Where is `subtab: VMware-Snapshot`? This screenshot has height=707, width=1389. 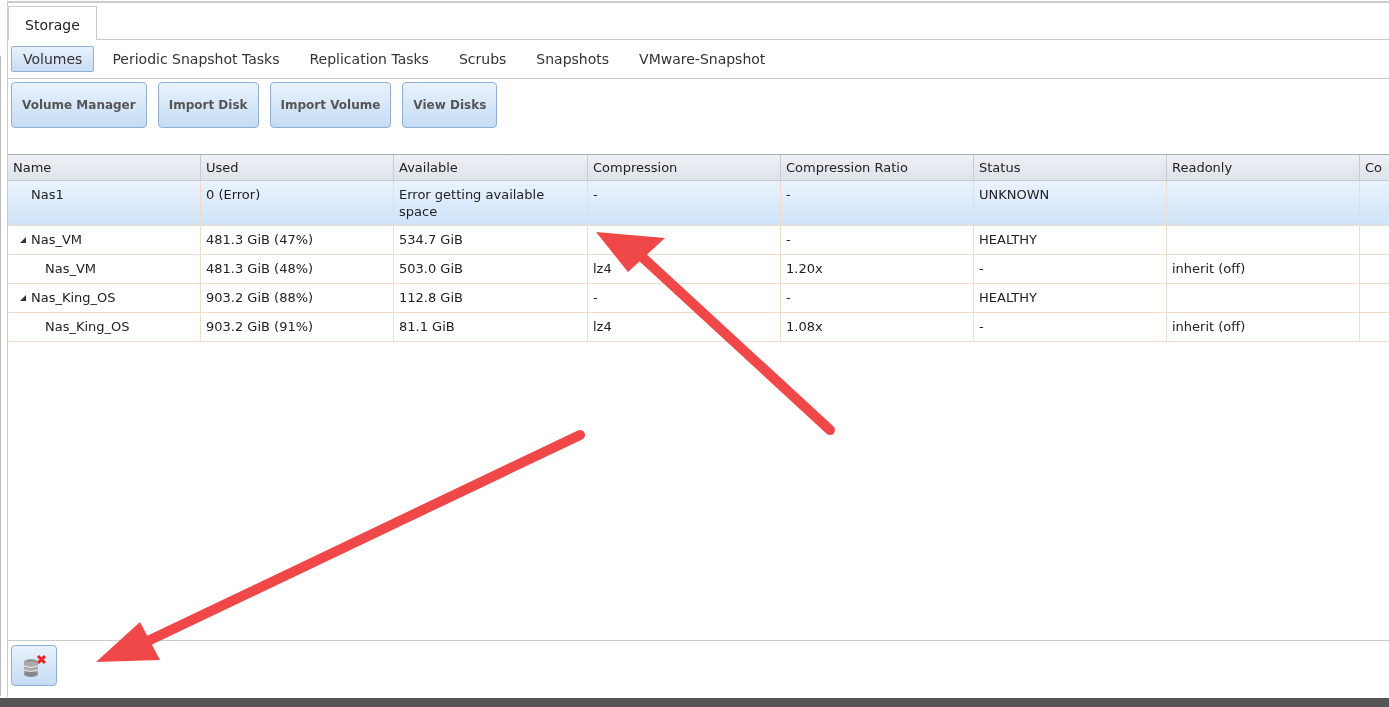
subtab: VMware-Snapshot is located at coordinates (702, 59).